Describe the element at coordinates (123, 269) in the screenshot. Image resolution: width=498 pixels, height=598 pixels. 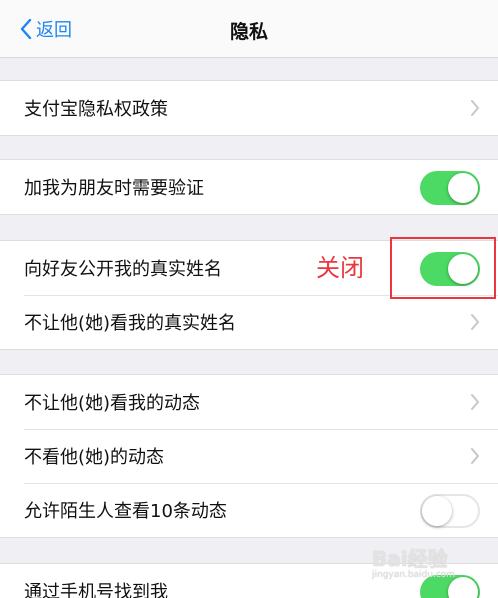
I see `row-label: 向好友公开我的真实姓名` at that location.